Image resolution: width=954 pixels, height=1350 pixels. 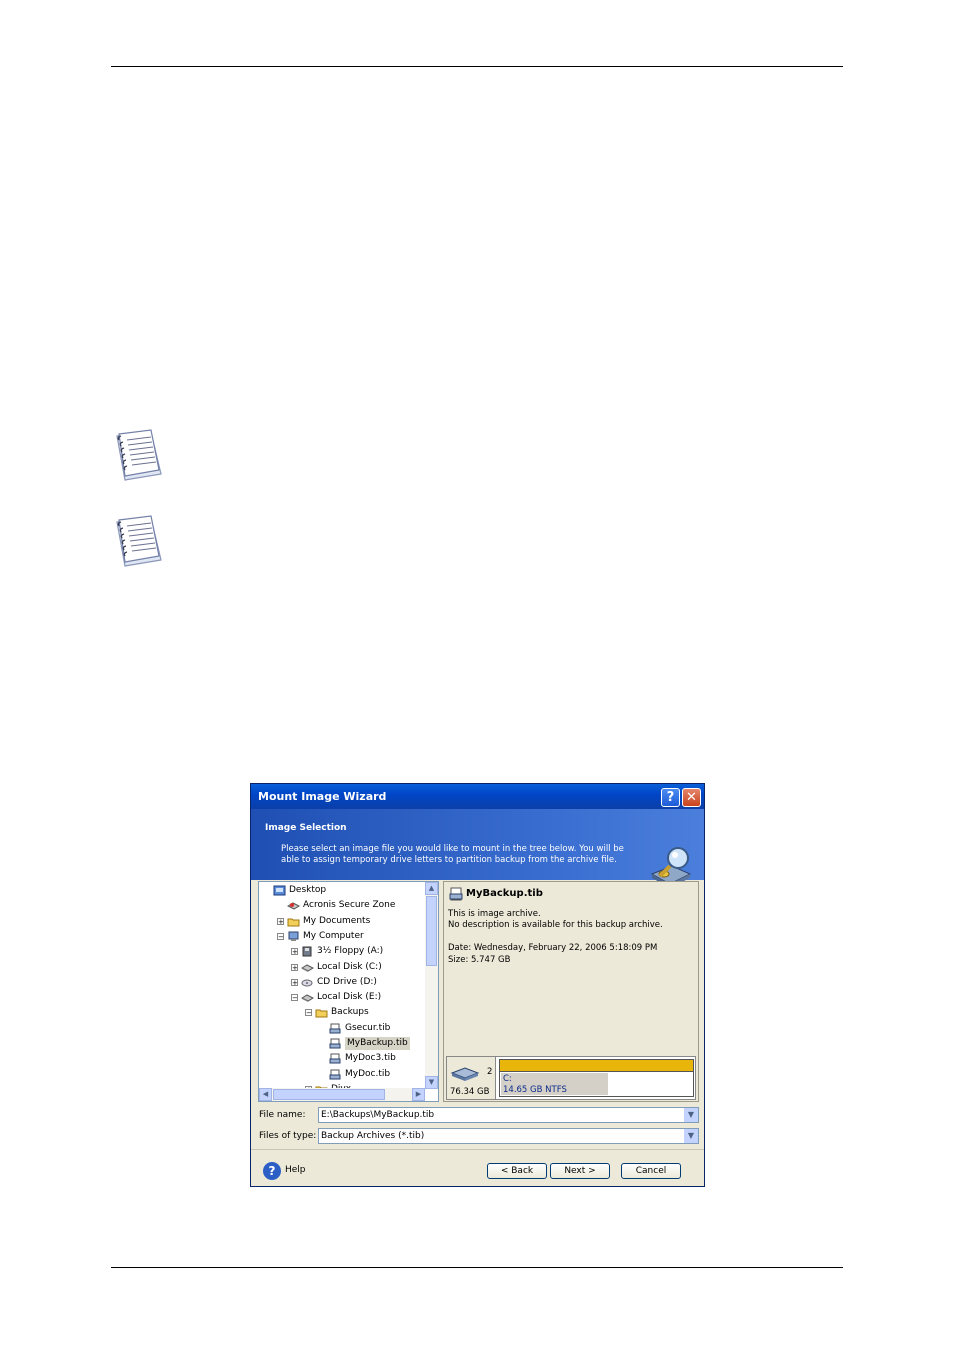 What do you see at coordinates (477, 66) in the screenshot?
I see `header-rule` at bounding box center [477, 66].